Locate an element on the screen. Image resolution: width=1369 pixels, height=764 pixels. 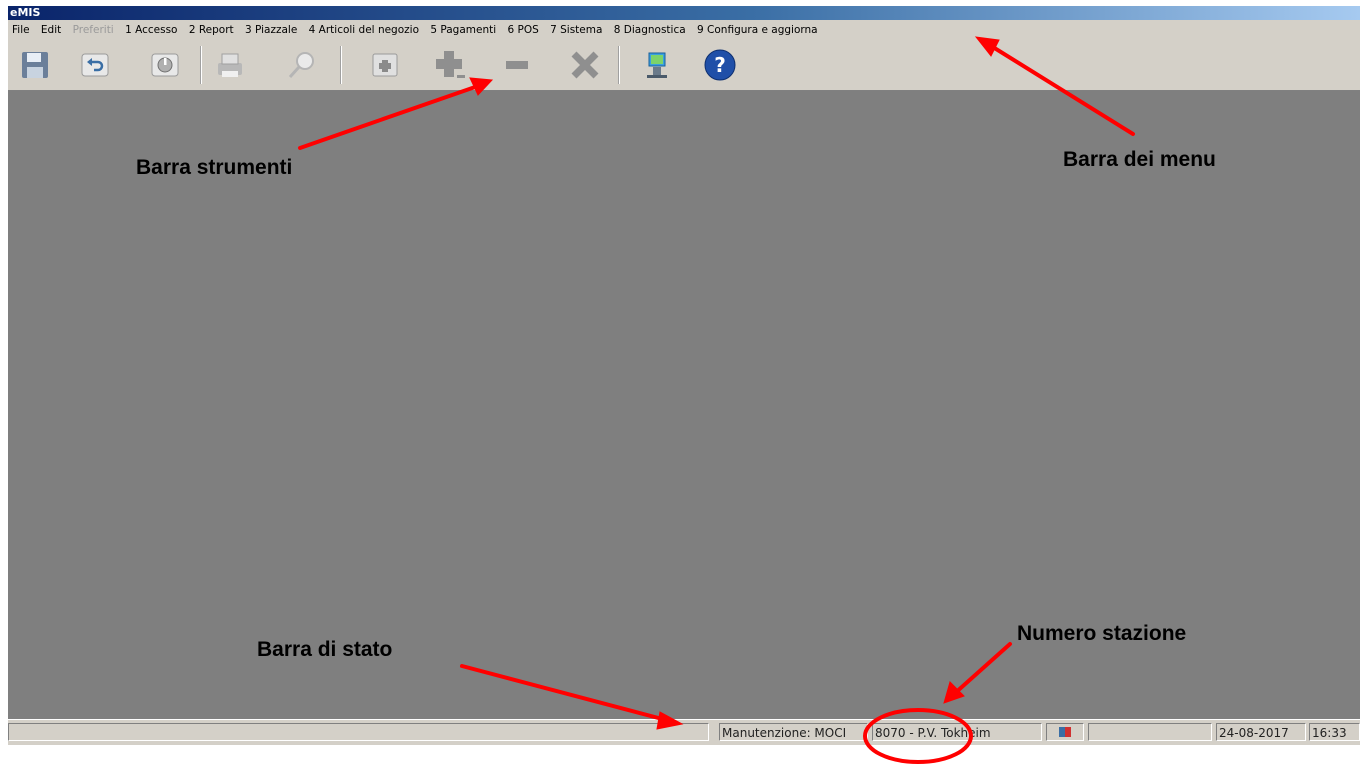
search-button is located at coordinates (302, 65).